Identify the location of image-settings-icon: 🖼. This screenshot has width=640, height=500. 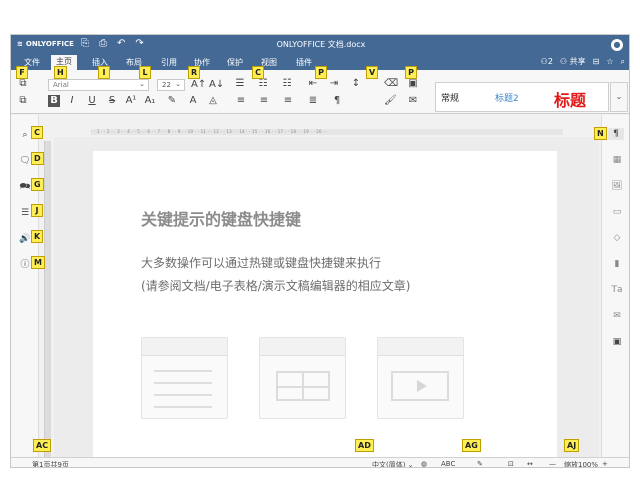
(617, 186).